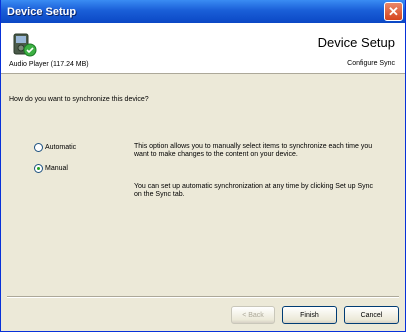  Describe the element at coordinates (356, 42) in the screenshot. I see `header-title: Device Setup` at that location.